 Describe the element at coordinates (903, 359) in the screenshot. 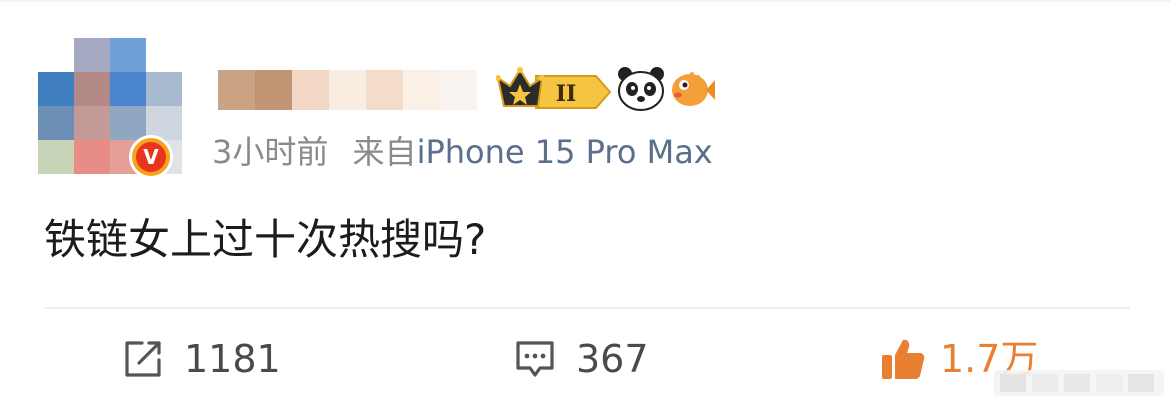

I see `thumbs-up-icon` at that location.